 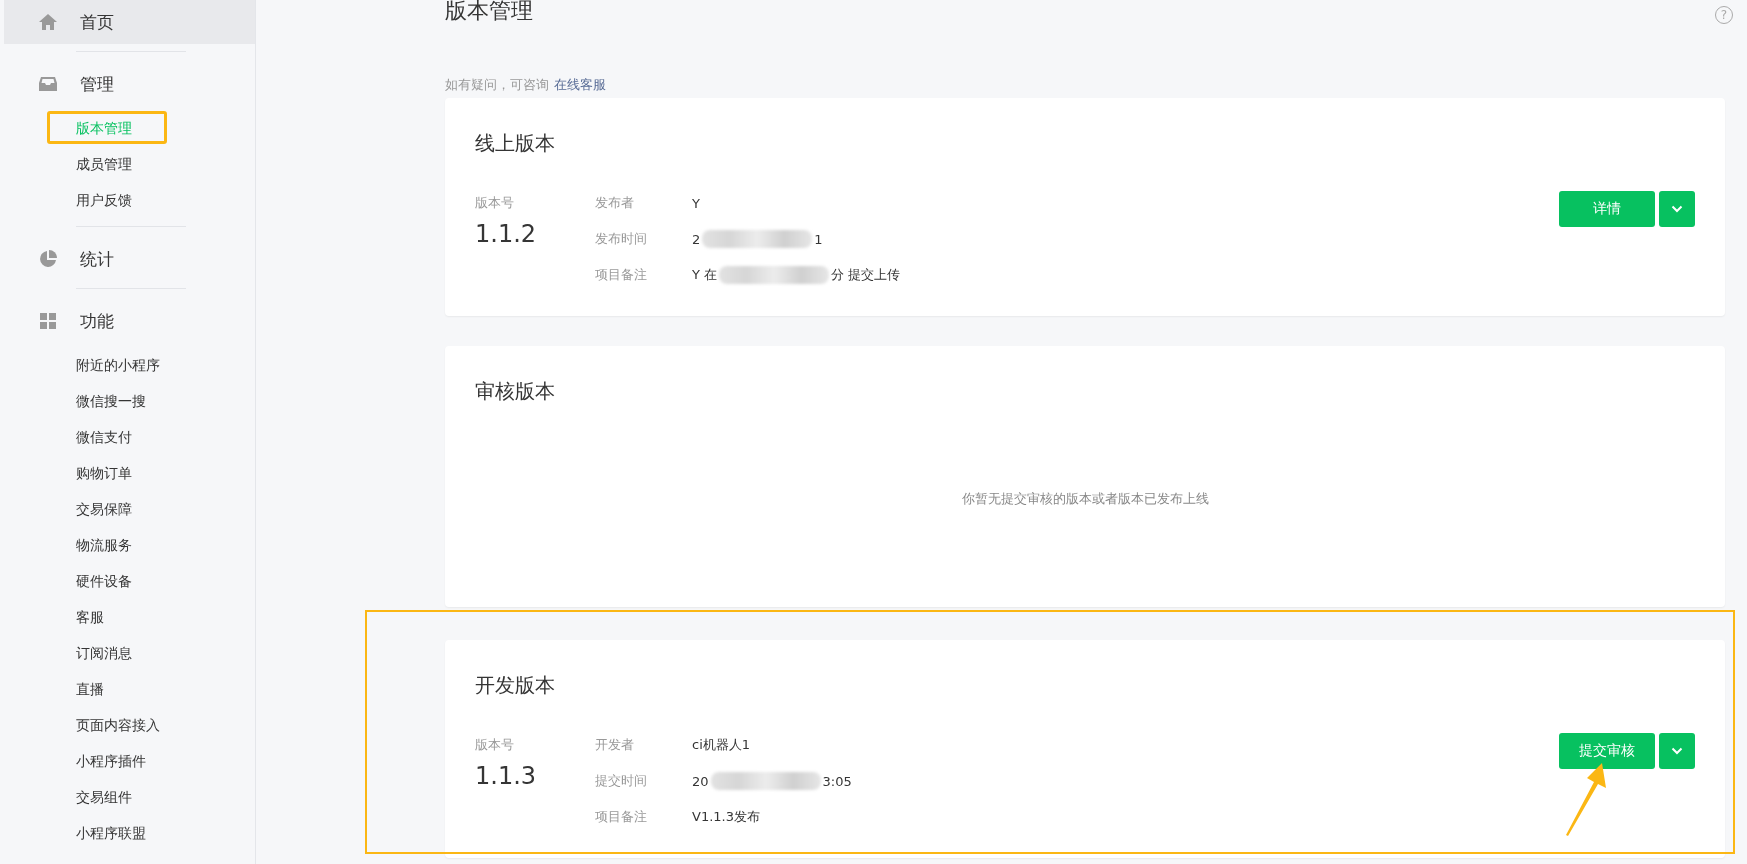 What do you see at coordinates (48, 22) in the screenshot?
I see `home-icon` at bounding box center [48, 22].